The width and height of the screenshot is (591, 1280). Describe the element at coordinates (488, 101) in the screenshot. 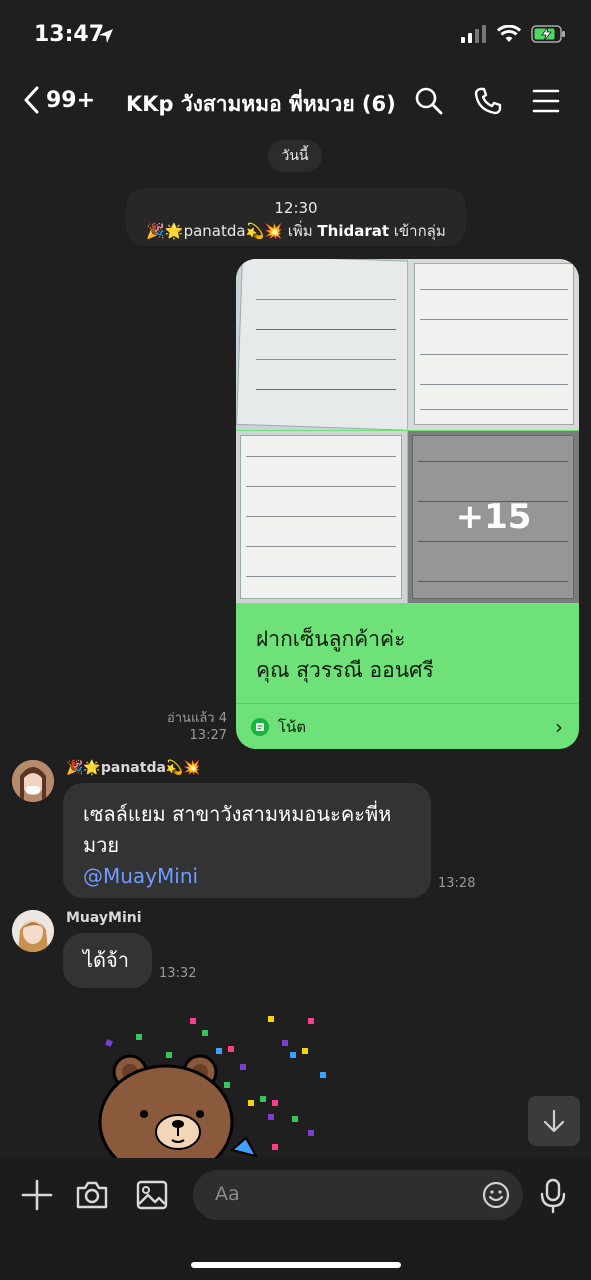

I see `phone-icon` at that location.